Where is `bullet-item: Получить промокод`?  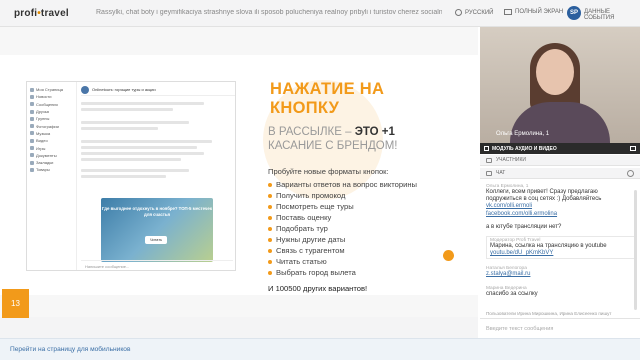
bullet-item: Получить промокод is located at coordinates (342, 195).